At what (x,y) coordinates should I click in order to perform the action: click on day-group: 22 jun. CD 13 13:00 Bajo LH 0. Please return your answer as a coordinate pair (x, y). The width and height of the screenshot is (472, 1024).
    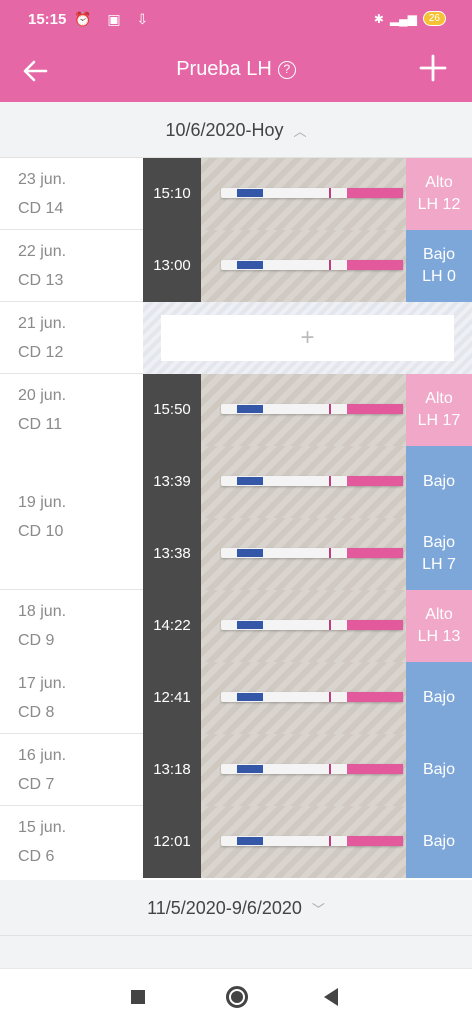
    Looking at the image, I should click on (236, 266).